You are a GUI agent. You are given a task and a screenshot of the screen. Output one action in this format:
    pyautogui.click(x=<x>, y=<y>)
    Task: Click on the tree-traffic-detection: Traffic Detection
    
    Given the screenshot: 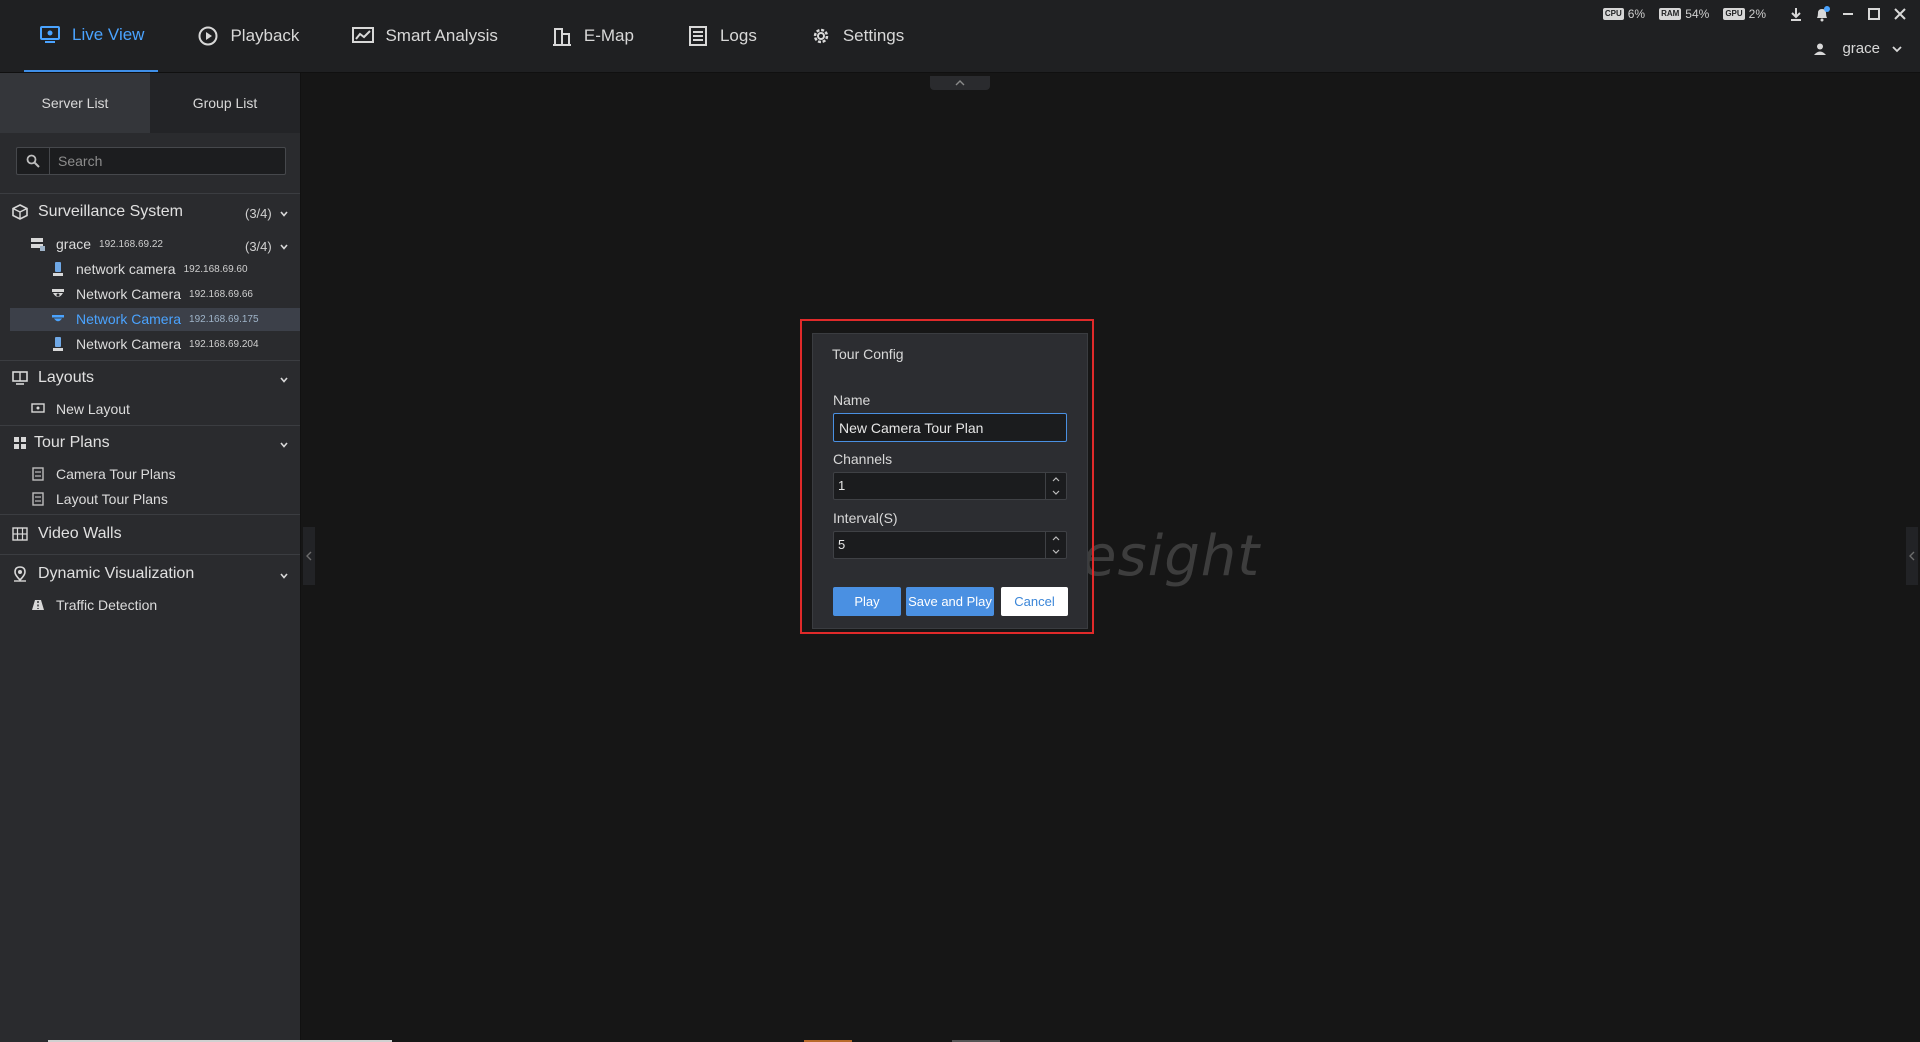 What is the action you would take?
    pyautogui.click(x=93, y=605)
    